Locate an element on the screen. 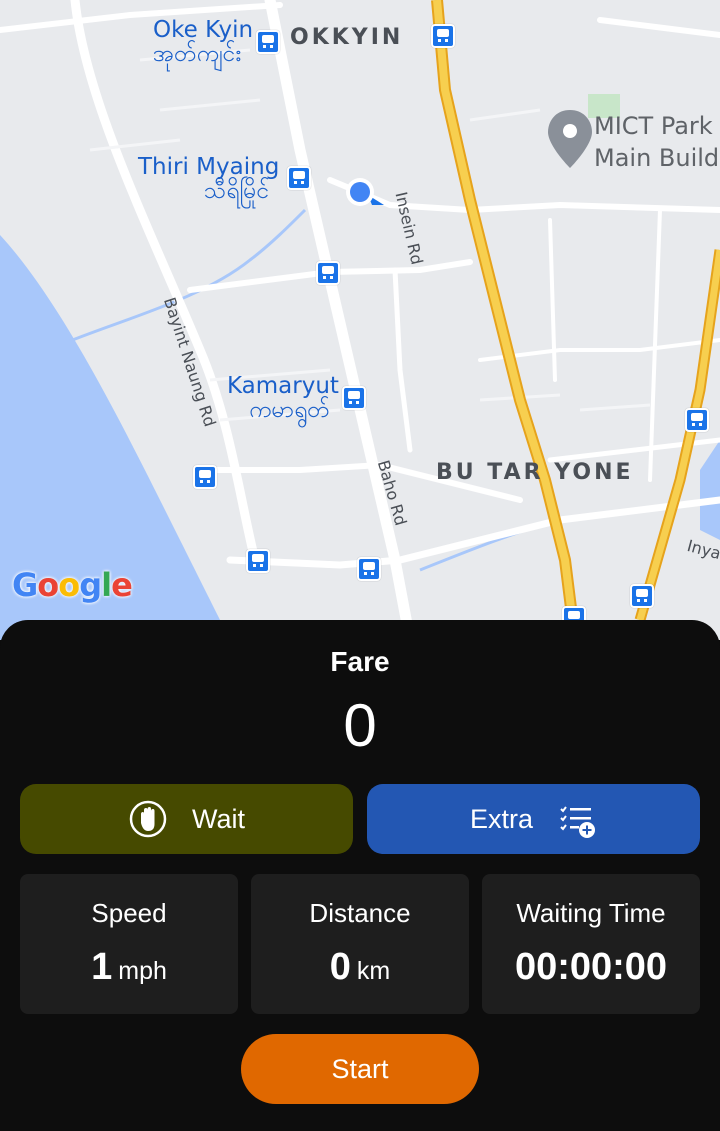 Image resolution: width=720 pixels, height=1131 pixels. place-label-local: သီရိမြိုင် is located at coordinates (237, 191).